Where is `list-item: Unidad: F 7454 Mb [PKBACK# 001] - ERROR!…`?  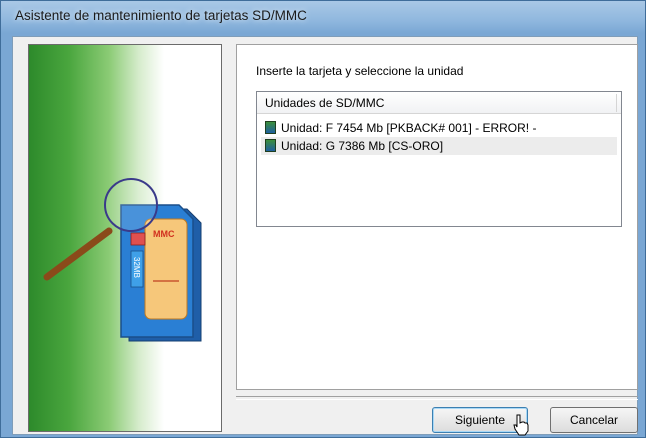
list-item: Unidad: F 7454 Mb [PKBACK# 001] - ERROR!… is located at coordinates (439, 128).